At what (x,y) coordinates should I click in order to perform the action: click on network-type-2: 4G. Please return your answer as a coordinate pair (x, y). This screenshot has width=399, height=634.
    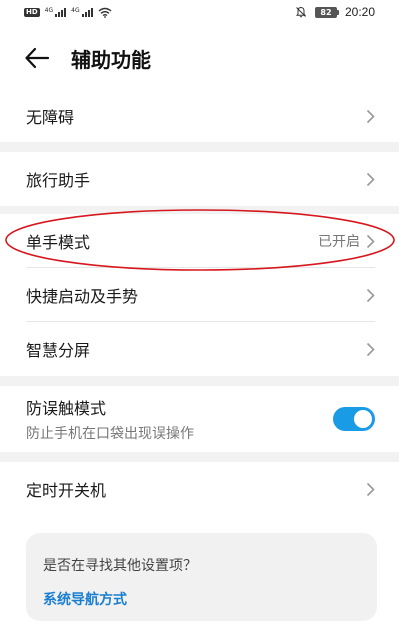
    Looking at the image, I should click on (75, 10).